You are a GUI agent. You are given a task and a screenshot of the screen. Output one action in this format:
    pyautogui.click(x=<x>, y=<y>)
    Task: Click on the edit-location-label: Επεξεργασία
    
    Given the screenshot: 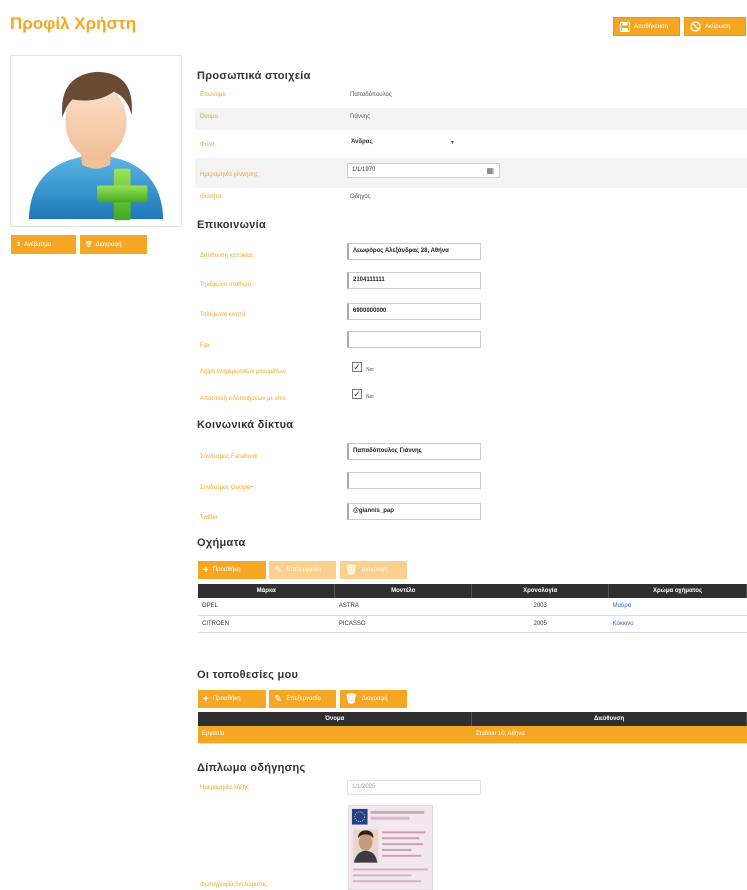 What is the action you would take?
    pyautogui.click(x=303, y=699)
    